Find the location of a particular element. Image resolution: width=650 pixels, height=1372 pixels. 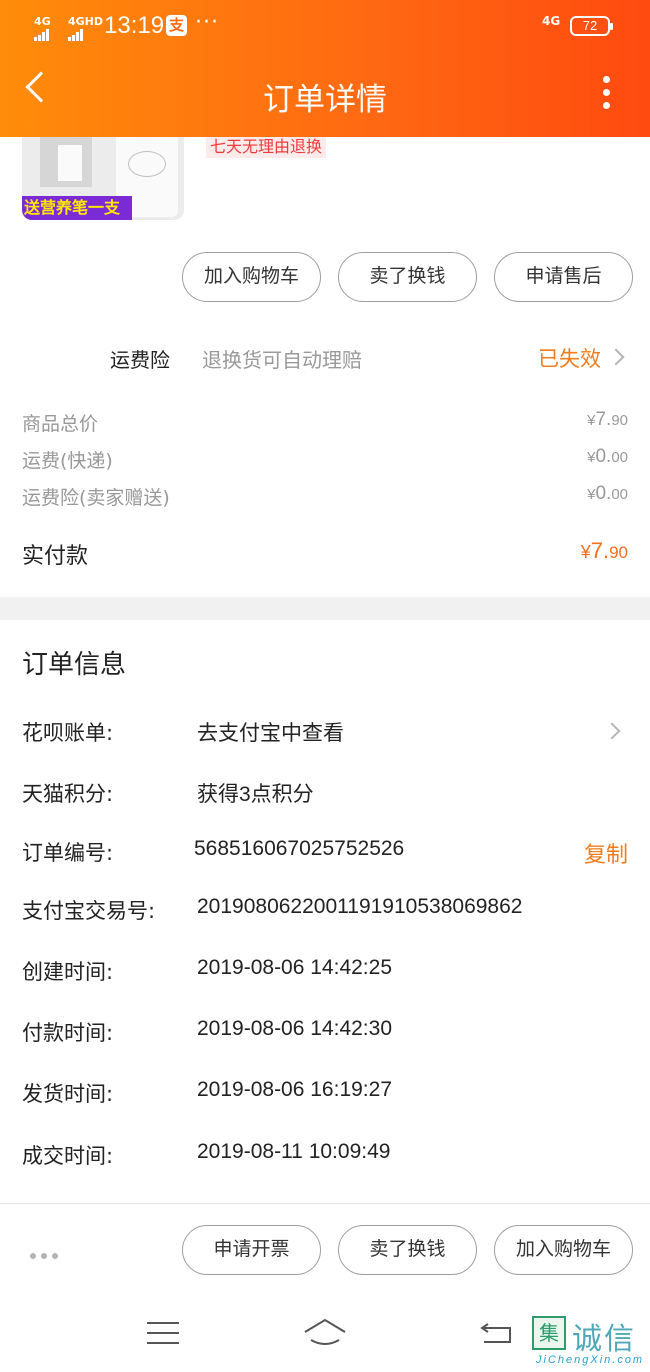

alipay-icon: 支 is located at coordinates (176, 25).